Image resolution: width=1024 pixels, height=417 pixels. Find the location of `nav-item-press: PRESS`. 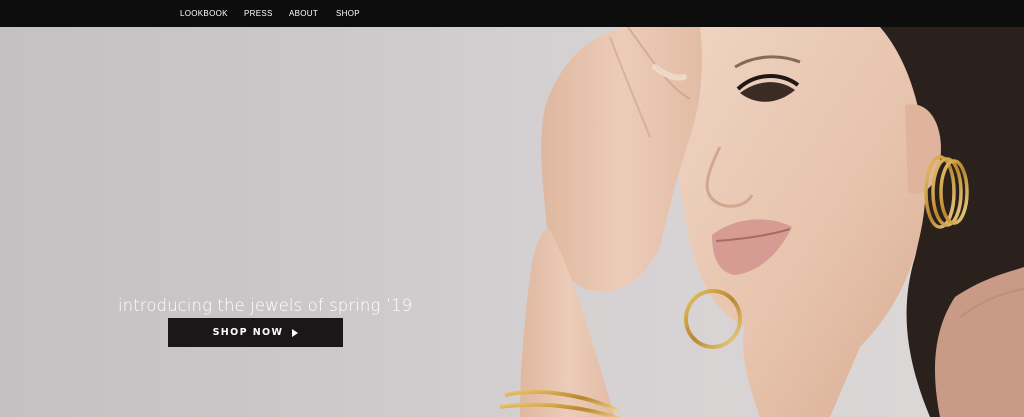

nav-item-press: PRESS is located at coordinates (258, 13).